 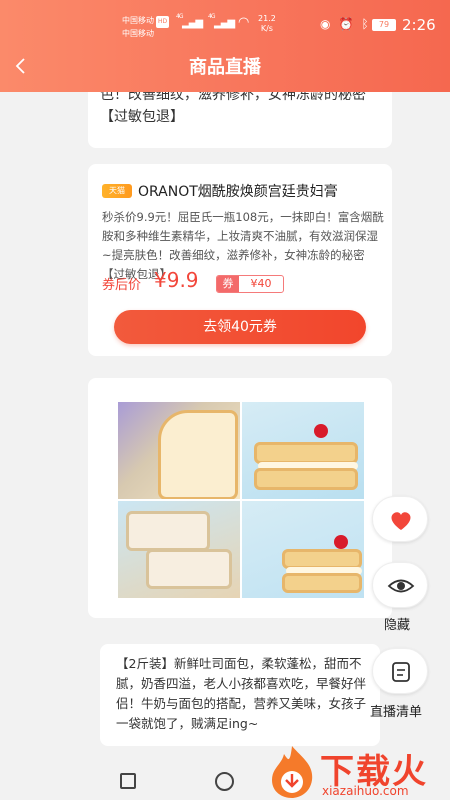 I want to click on net-speed: 21.2 K/s, so click(x=267, y=24).